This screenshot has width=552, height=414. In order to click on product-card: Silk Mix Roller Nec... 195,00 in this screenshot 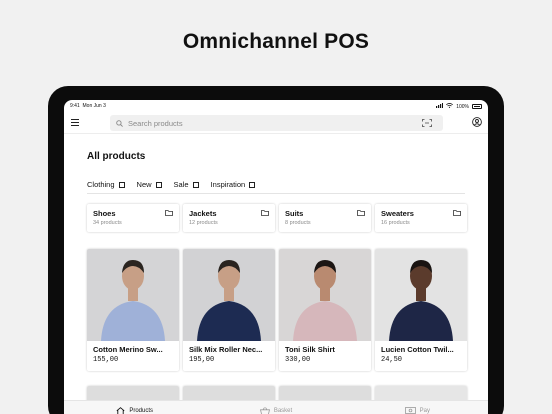, I will do `click(229, 310)`.